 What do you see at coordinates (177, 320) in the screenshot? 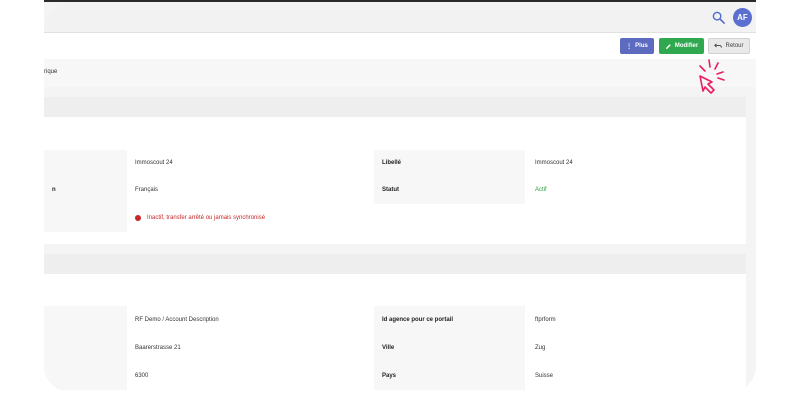
I see `field-value: RF Demo / Account Description` at bounding box center [177, 320].